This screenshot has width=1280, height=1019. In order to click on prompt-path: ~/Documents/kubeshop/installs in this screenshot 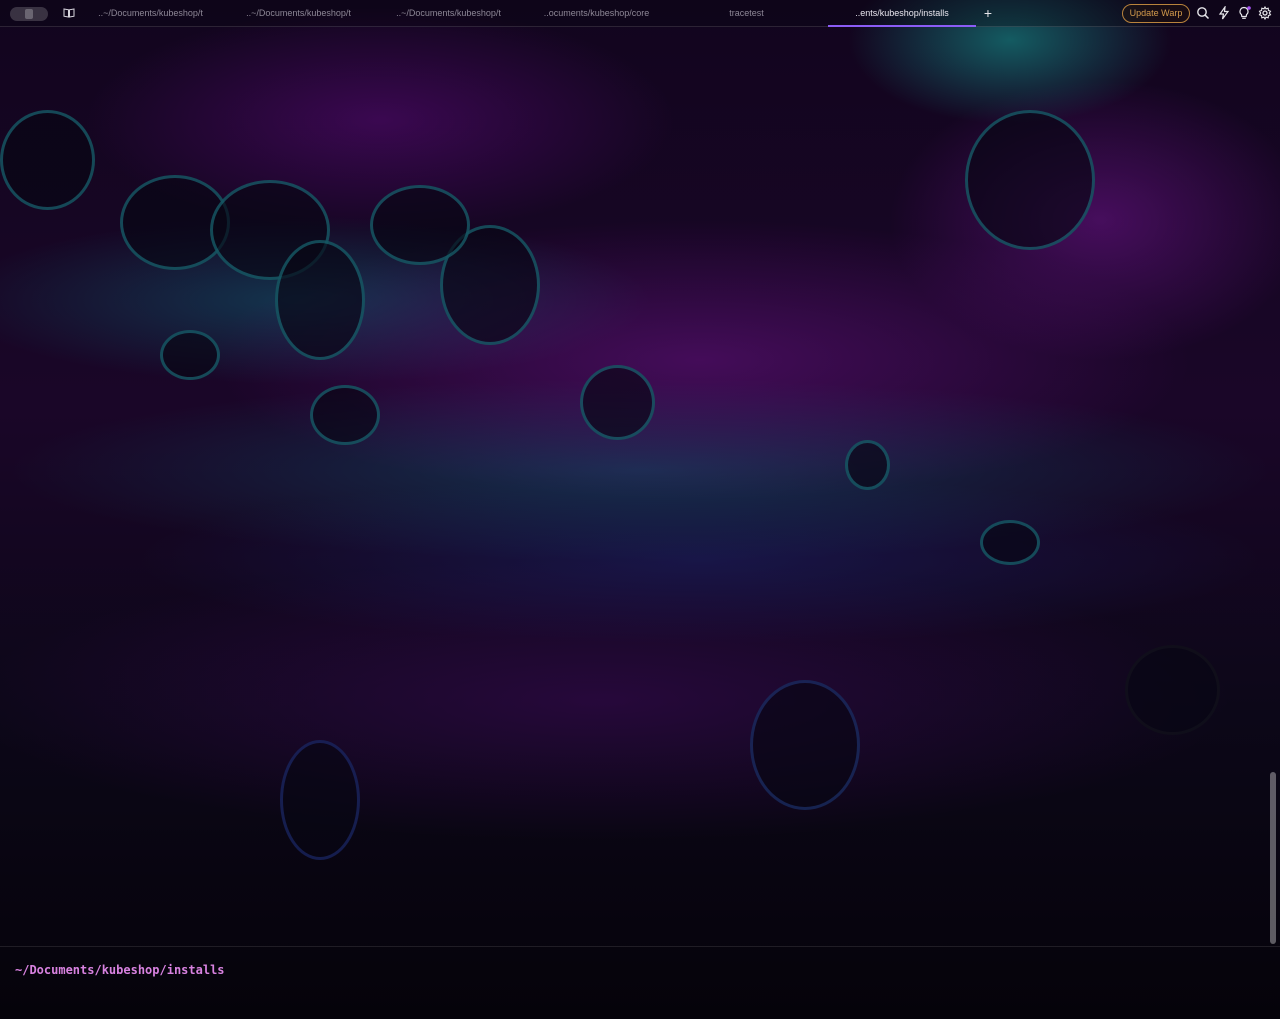, I will do `click(120, 970)`.